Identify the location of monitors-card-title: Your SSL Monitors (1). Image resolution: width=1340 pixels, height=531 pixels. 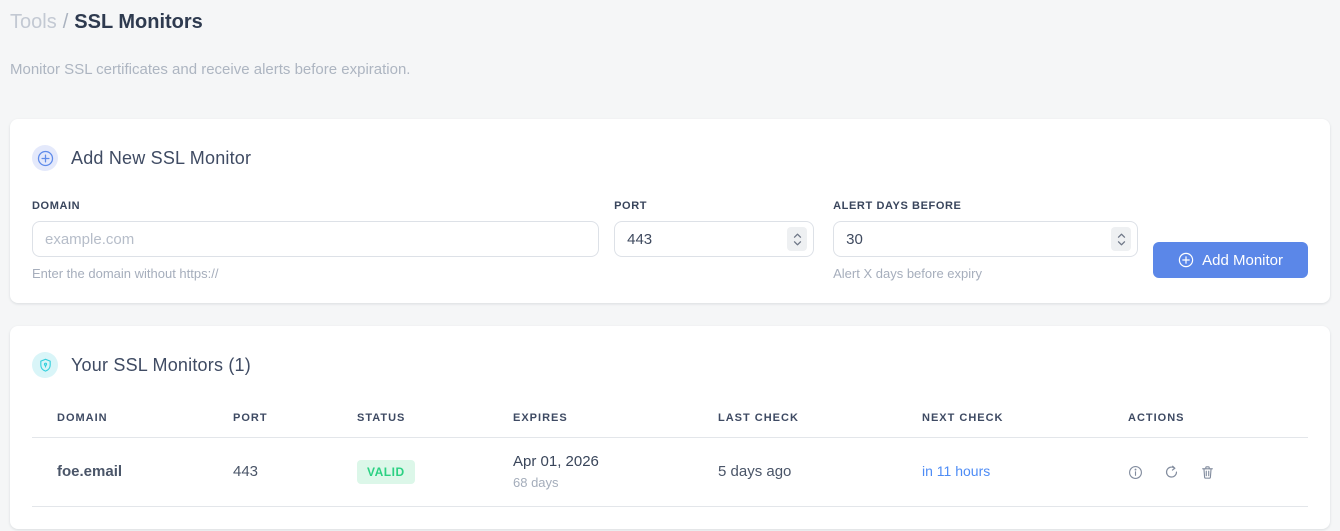
(161, 364).